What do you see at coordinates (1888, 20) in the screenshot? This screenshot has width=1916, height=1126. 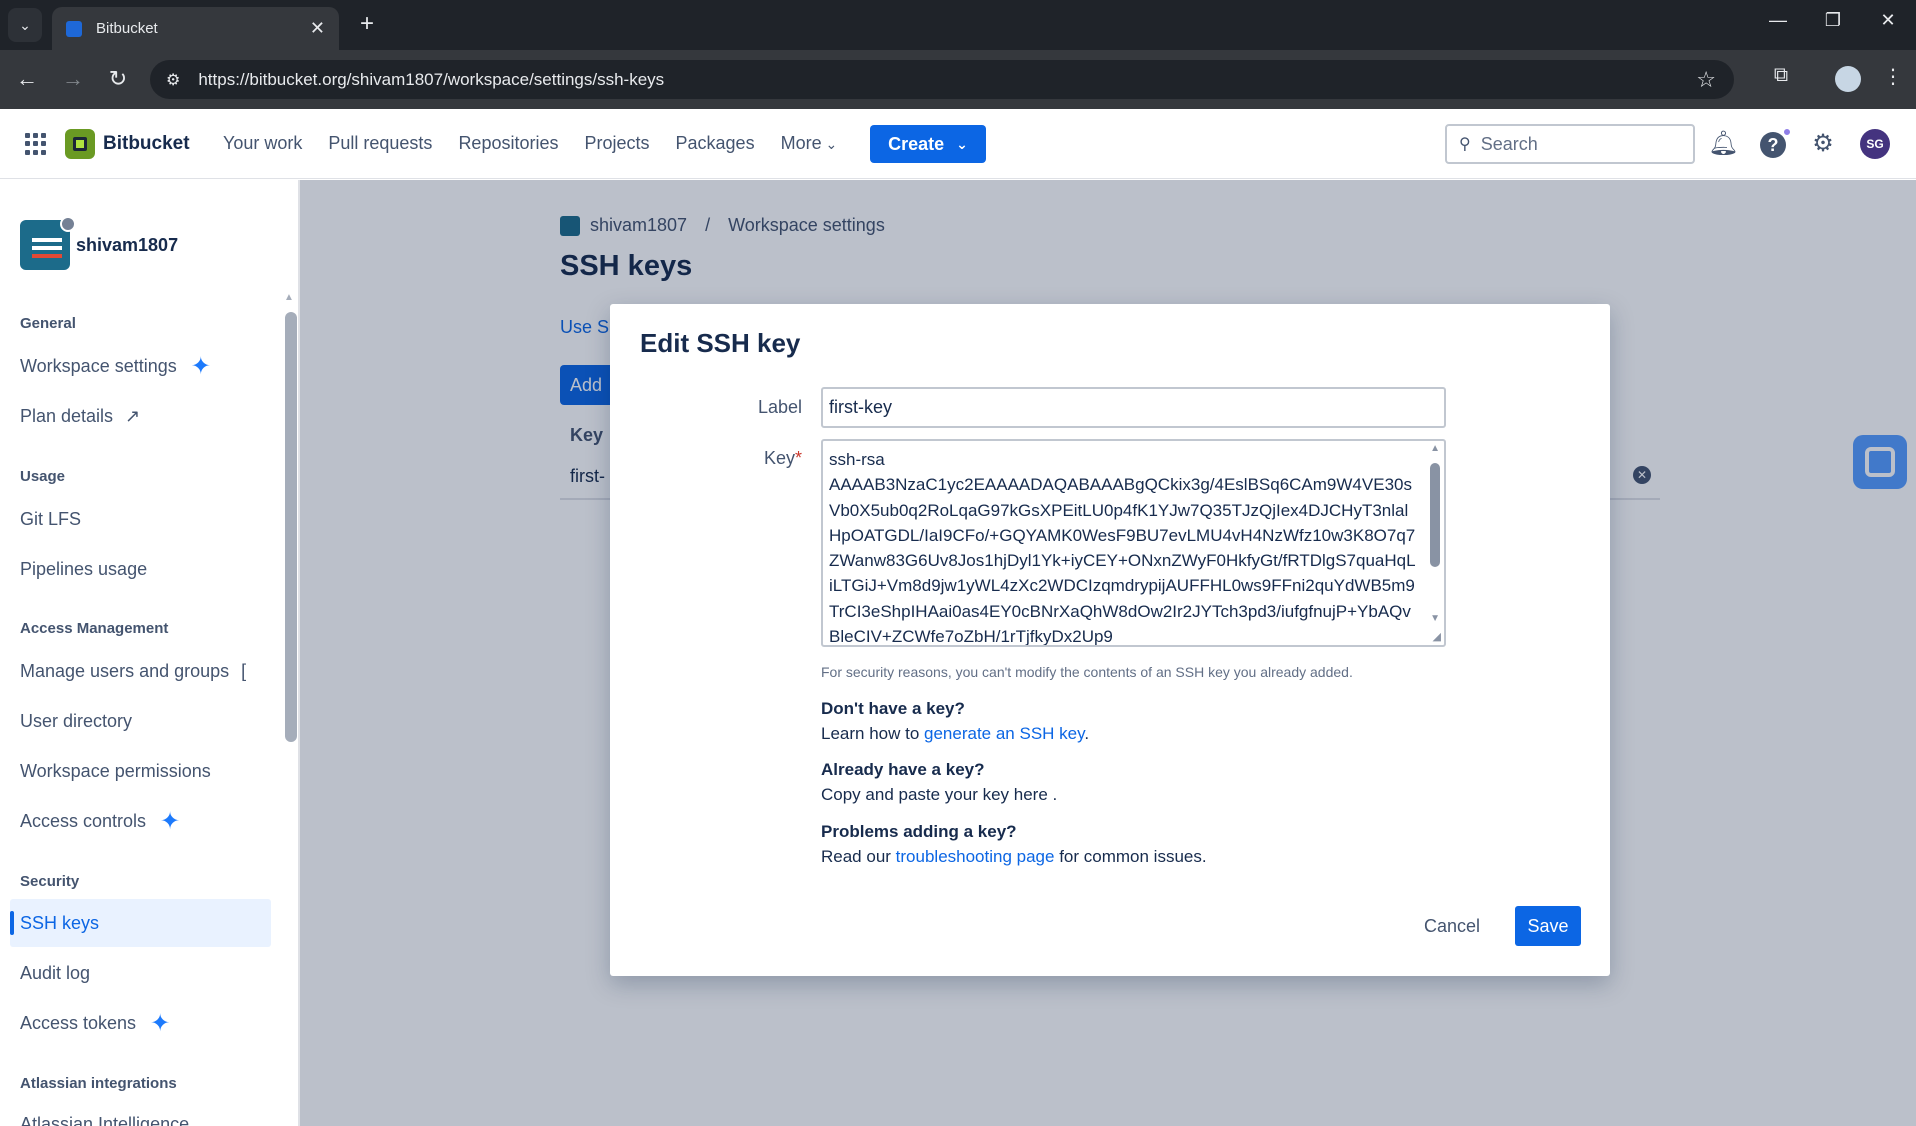 I see `close-window-icon: ✕` at bounding box center [1888, 20].